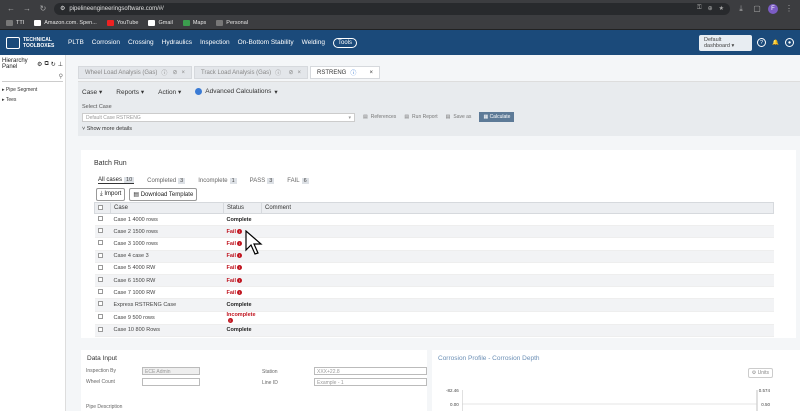 Image resolution: width=800 pixels, height=411 pixels. I want to click on column-header-status: Status, so click(242, 208).